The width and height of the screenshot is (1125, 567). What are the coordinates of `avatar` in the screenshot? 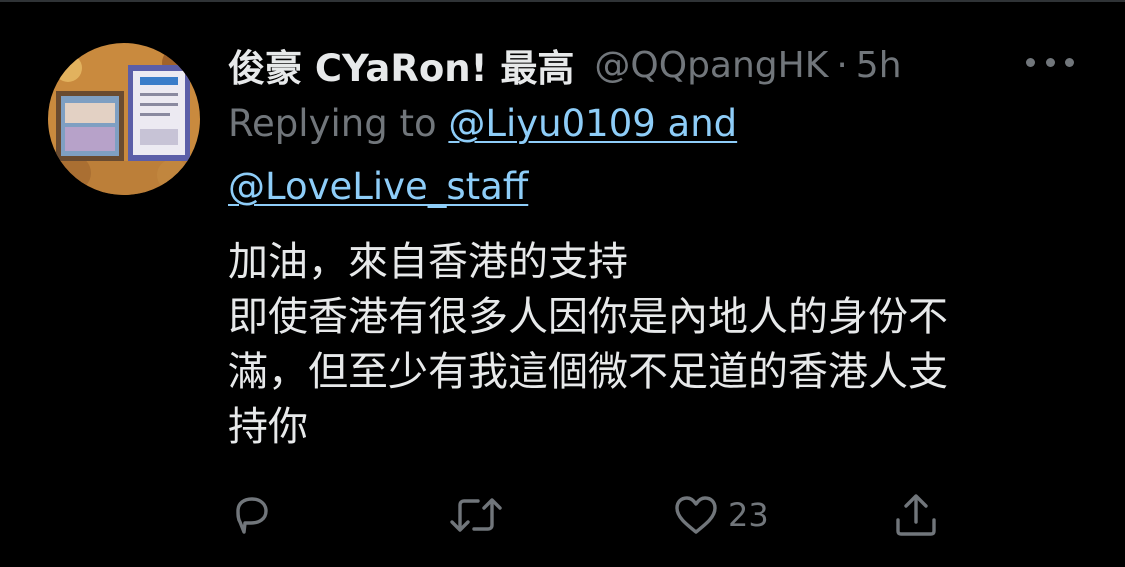 It's located at (124, 119).